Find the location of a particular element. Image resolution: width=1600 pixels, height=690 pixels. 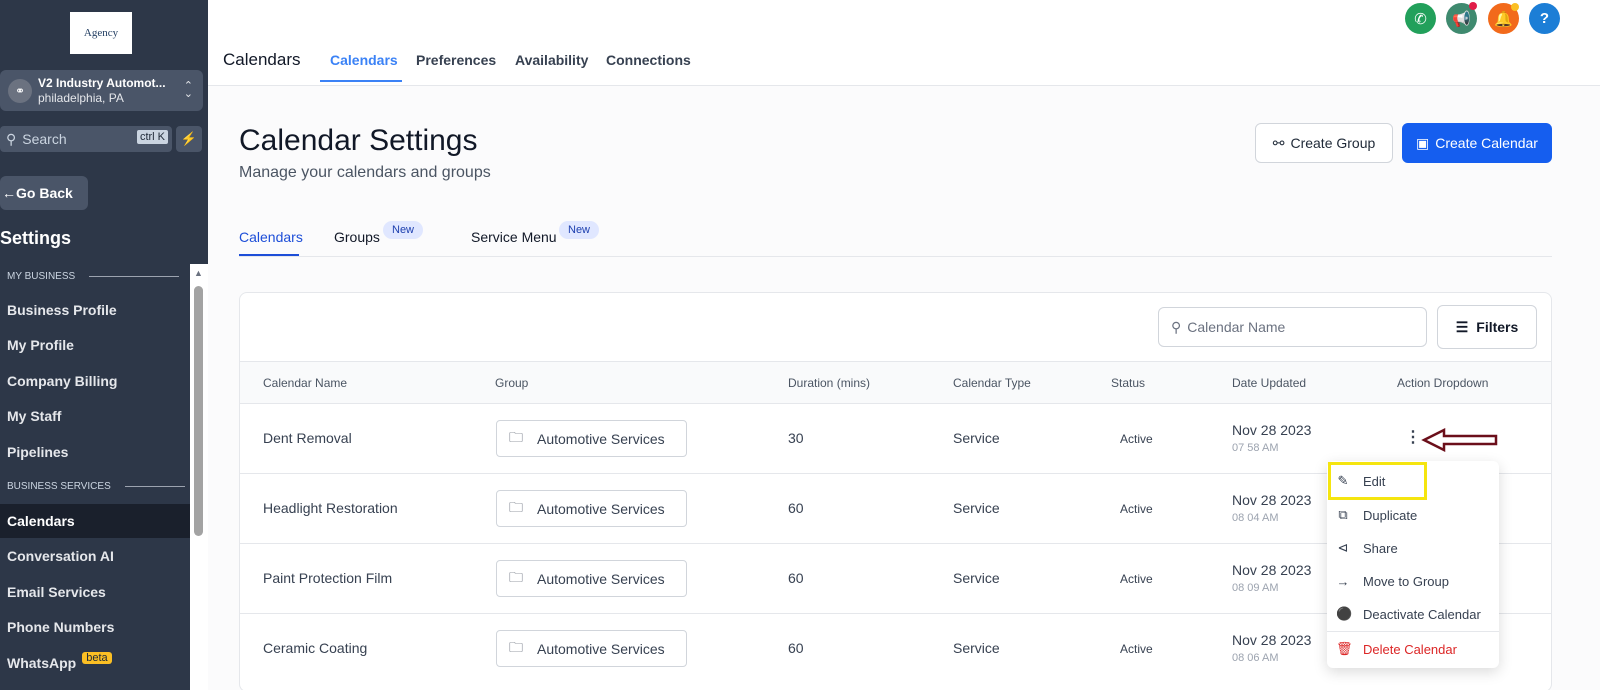

menu-item-duplicate: ⧉ Duplicate is located at coordinates (1413, 515).